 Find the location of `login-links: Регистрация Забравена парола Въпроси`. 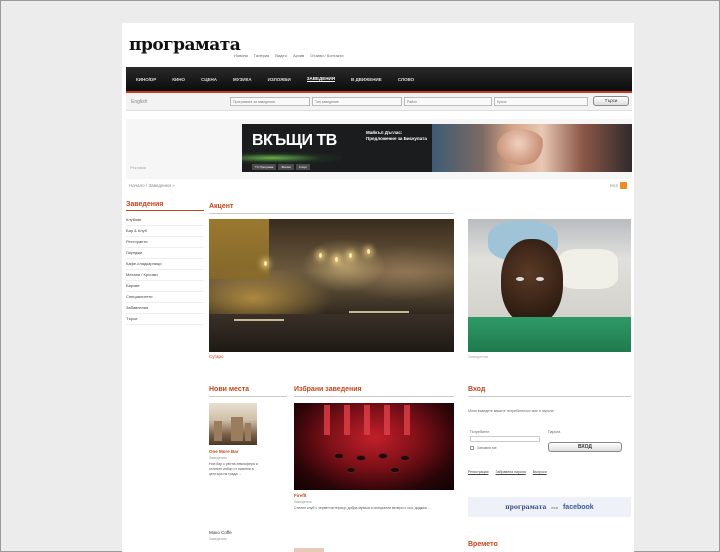

login-links: Регистрация Забравена парола Въпроси is located at coordinates (507, 472).